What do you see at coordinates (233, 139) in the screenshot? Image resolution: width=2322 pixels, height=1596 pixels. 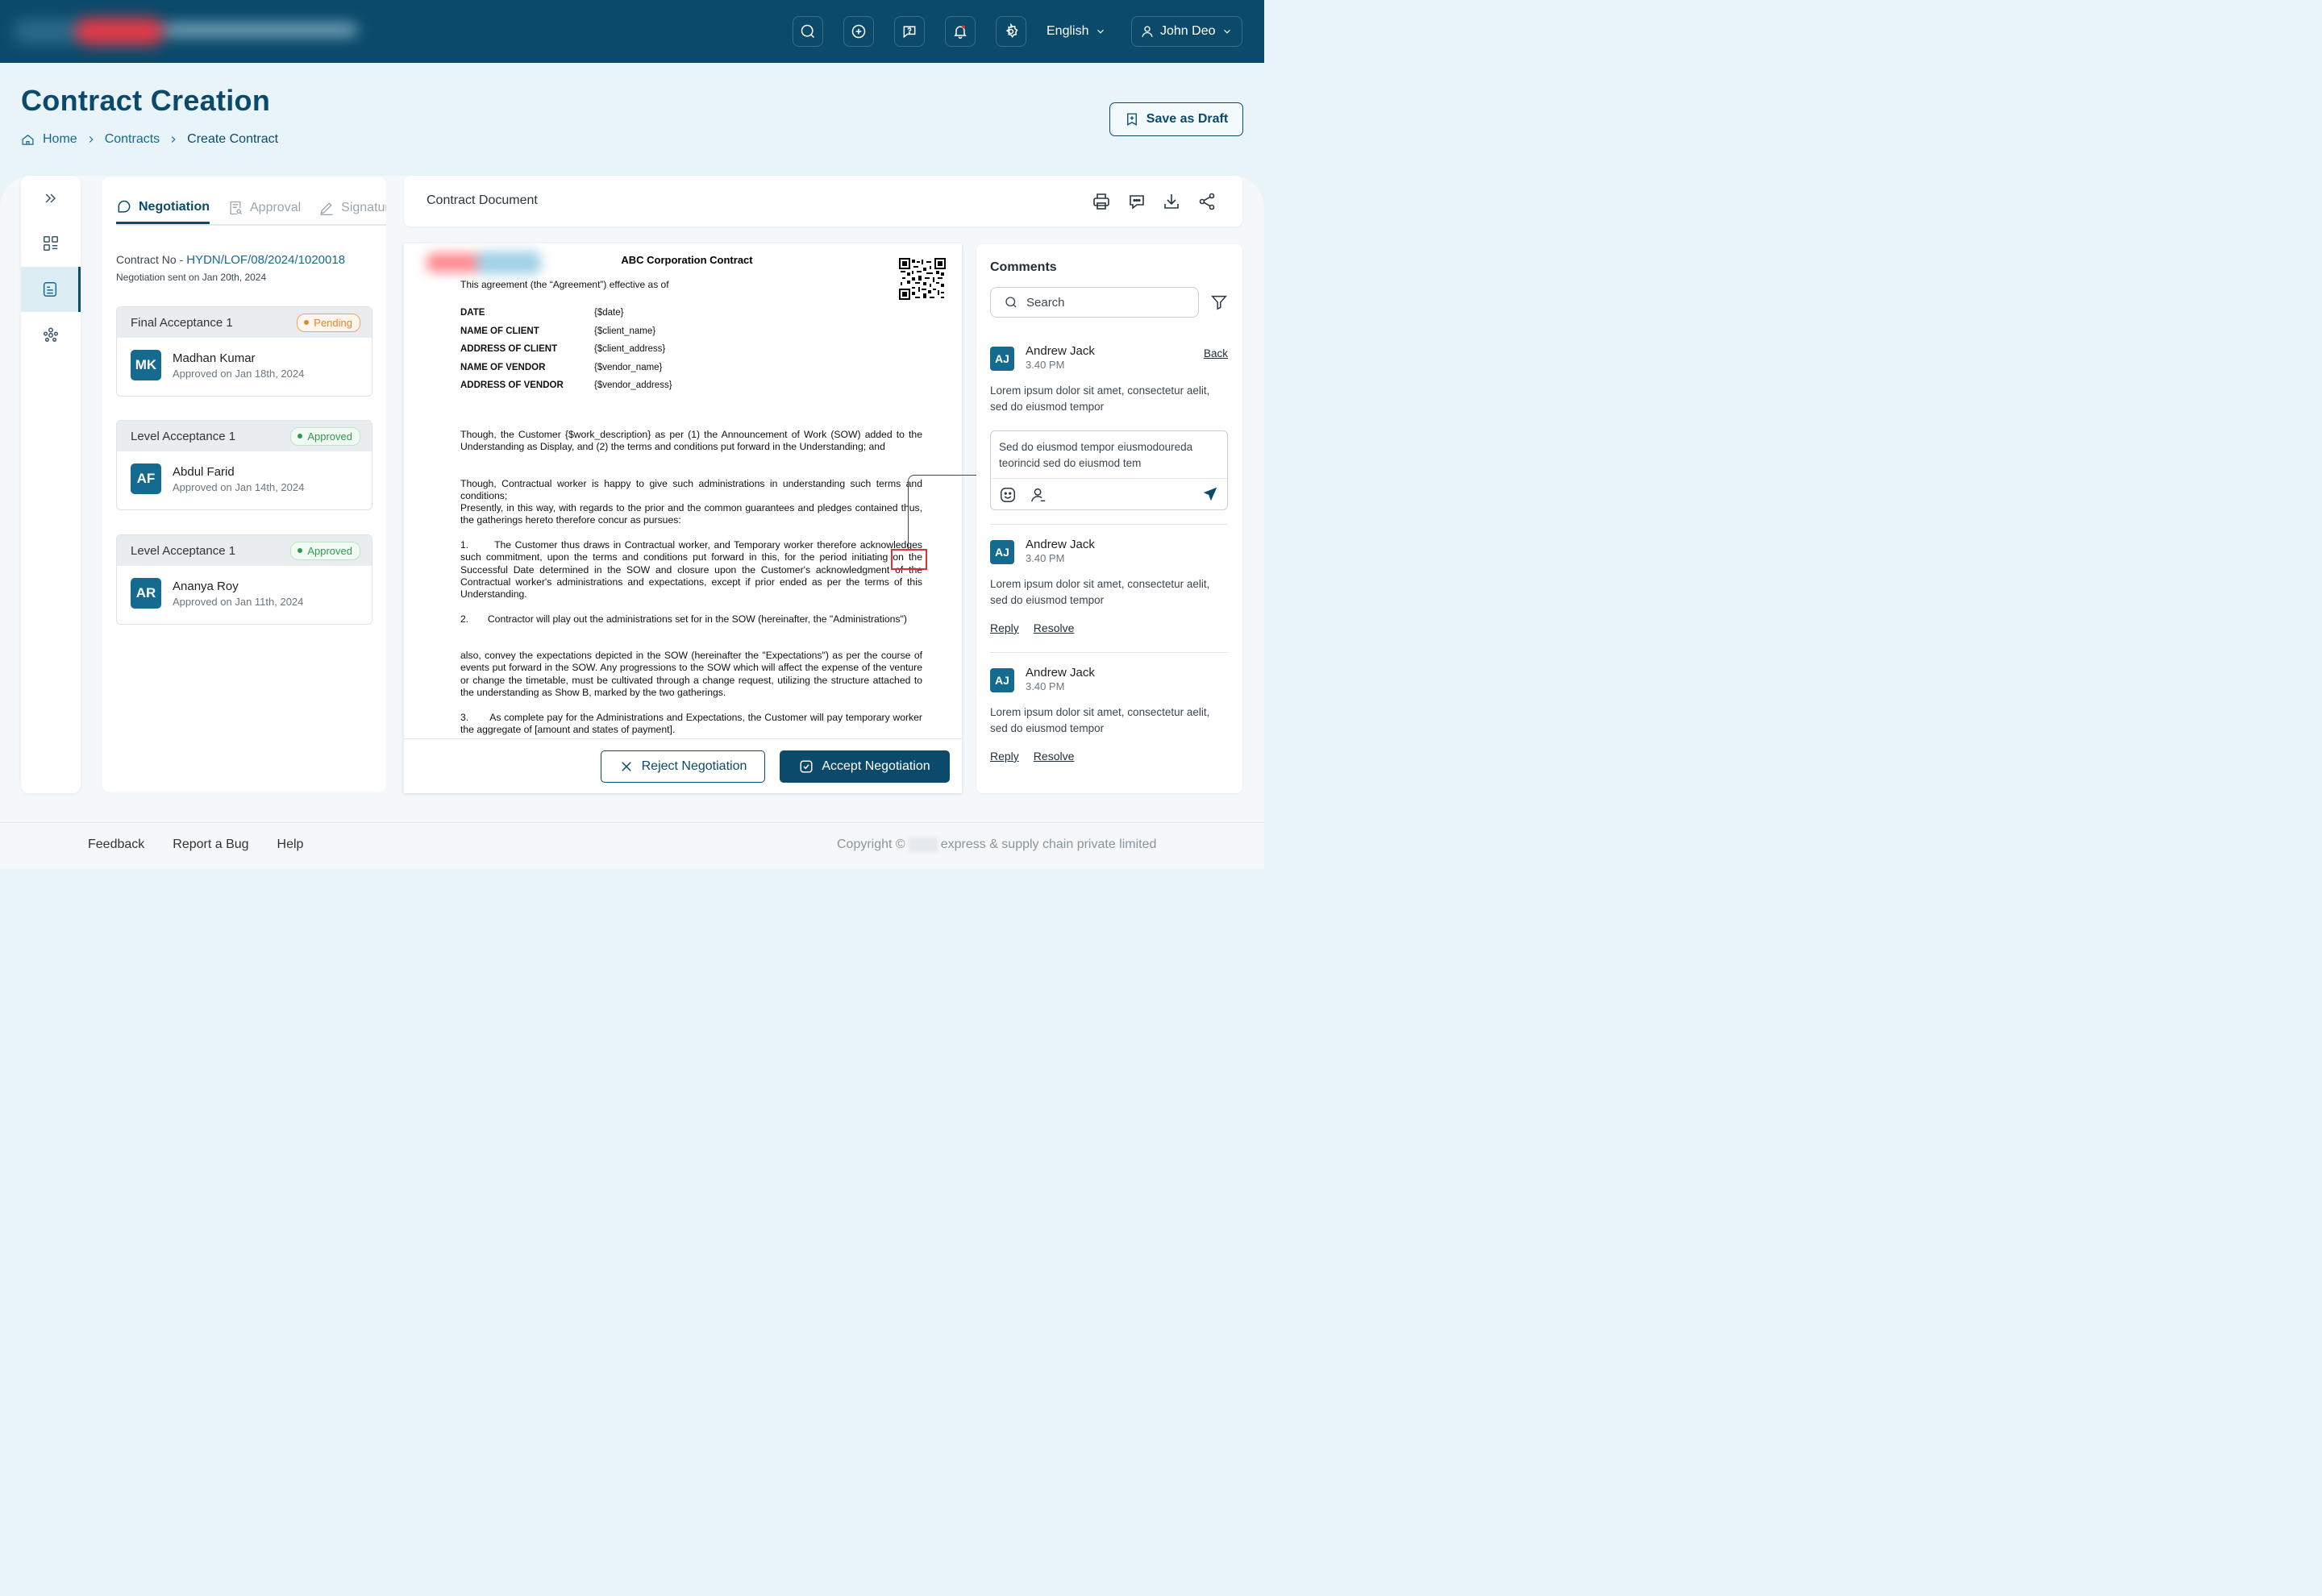 I see `breadcrumb-create-contract: Create Contract` at bounding box center [233, 139].